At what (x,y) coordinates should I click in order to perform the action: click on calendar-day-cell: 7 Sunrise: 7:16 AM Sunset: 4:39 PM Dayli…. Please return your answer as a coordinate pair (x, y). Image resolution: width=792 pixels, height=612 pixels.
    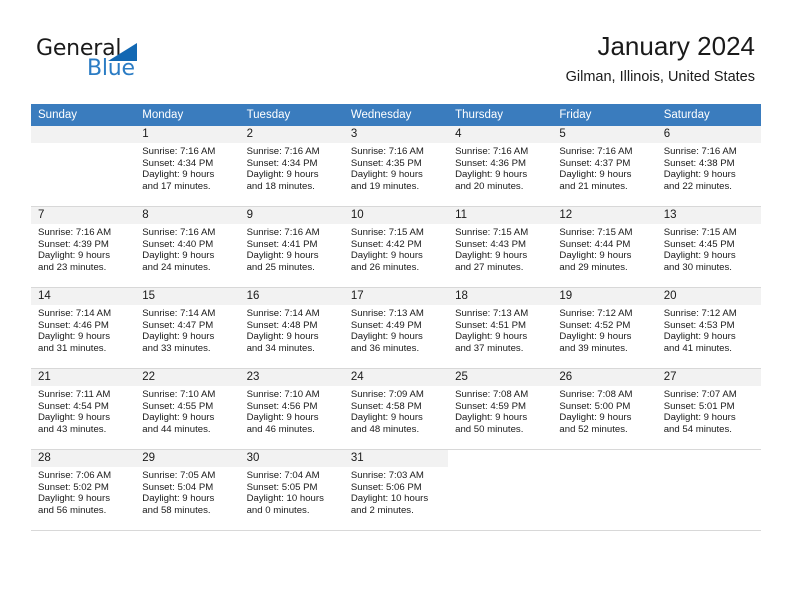
    Looking at the image, I should click on (83, 247).